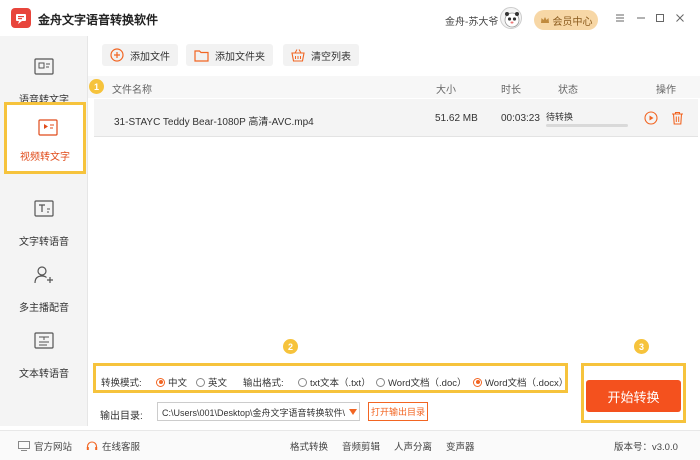  Describe the element at coordinates (214, 122) in the screenshot. I see `file-name: 31-STAYC Teddy Bear-1080P 高清-AVC.mp4` at that location.